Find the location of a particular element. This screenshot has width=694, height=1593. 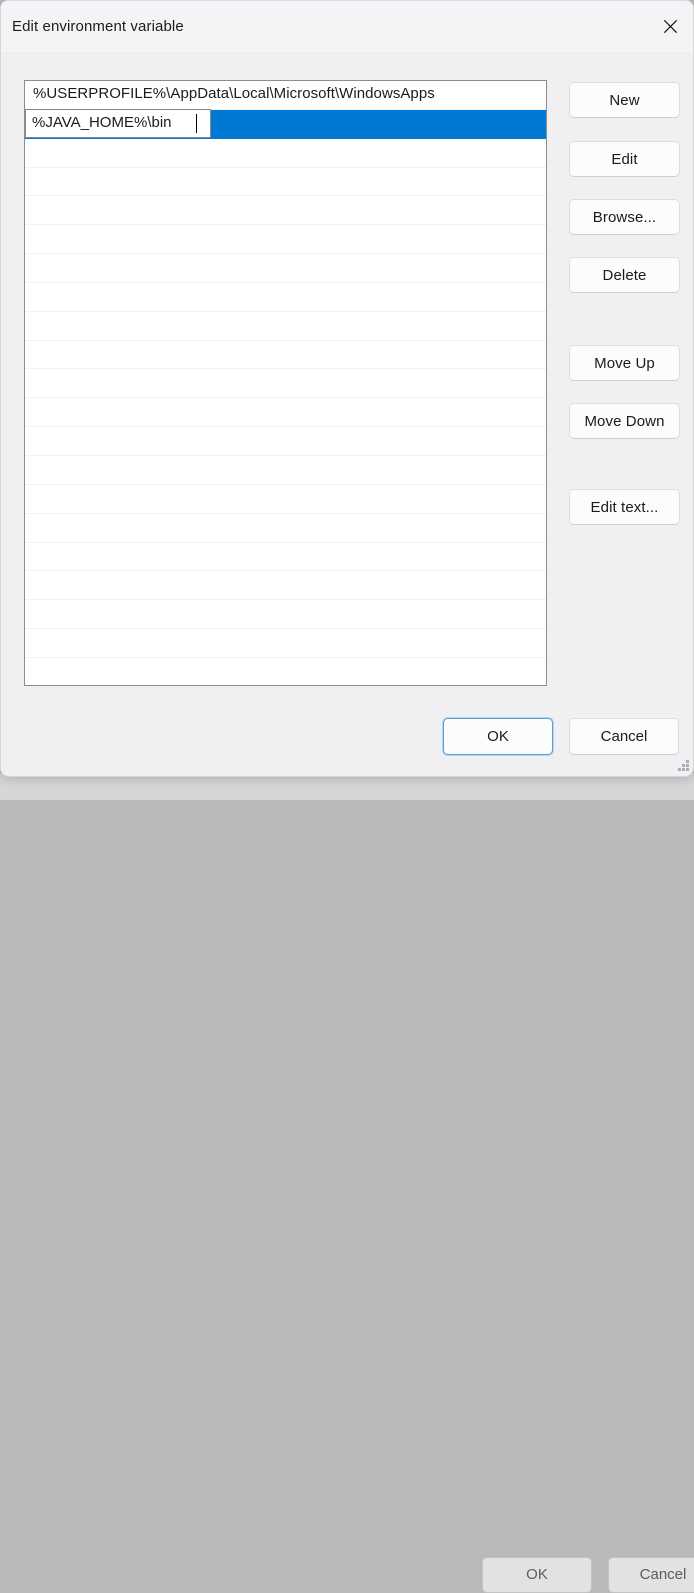

edit-button: Edit is located at coordinates (624, 159).